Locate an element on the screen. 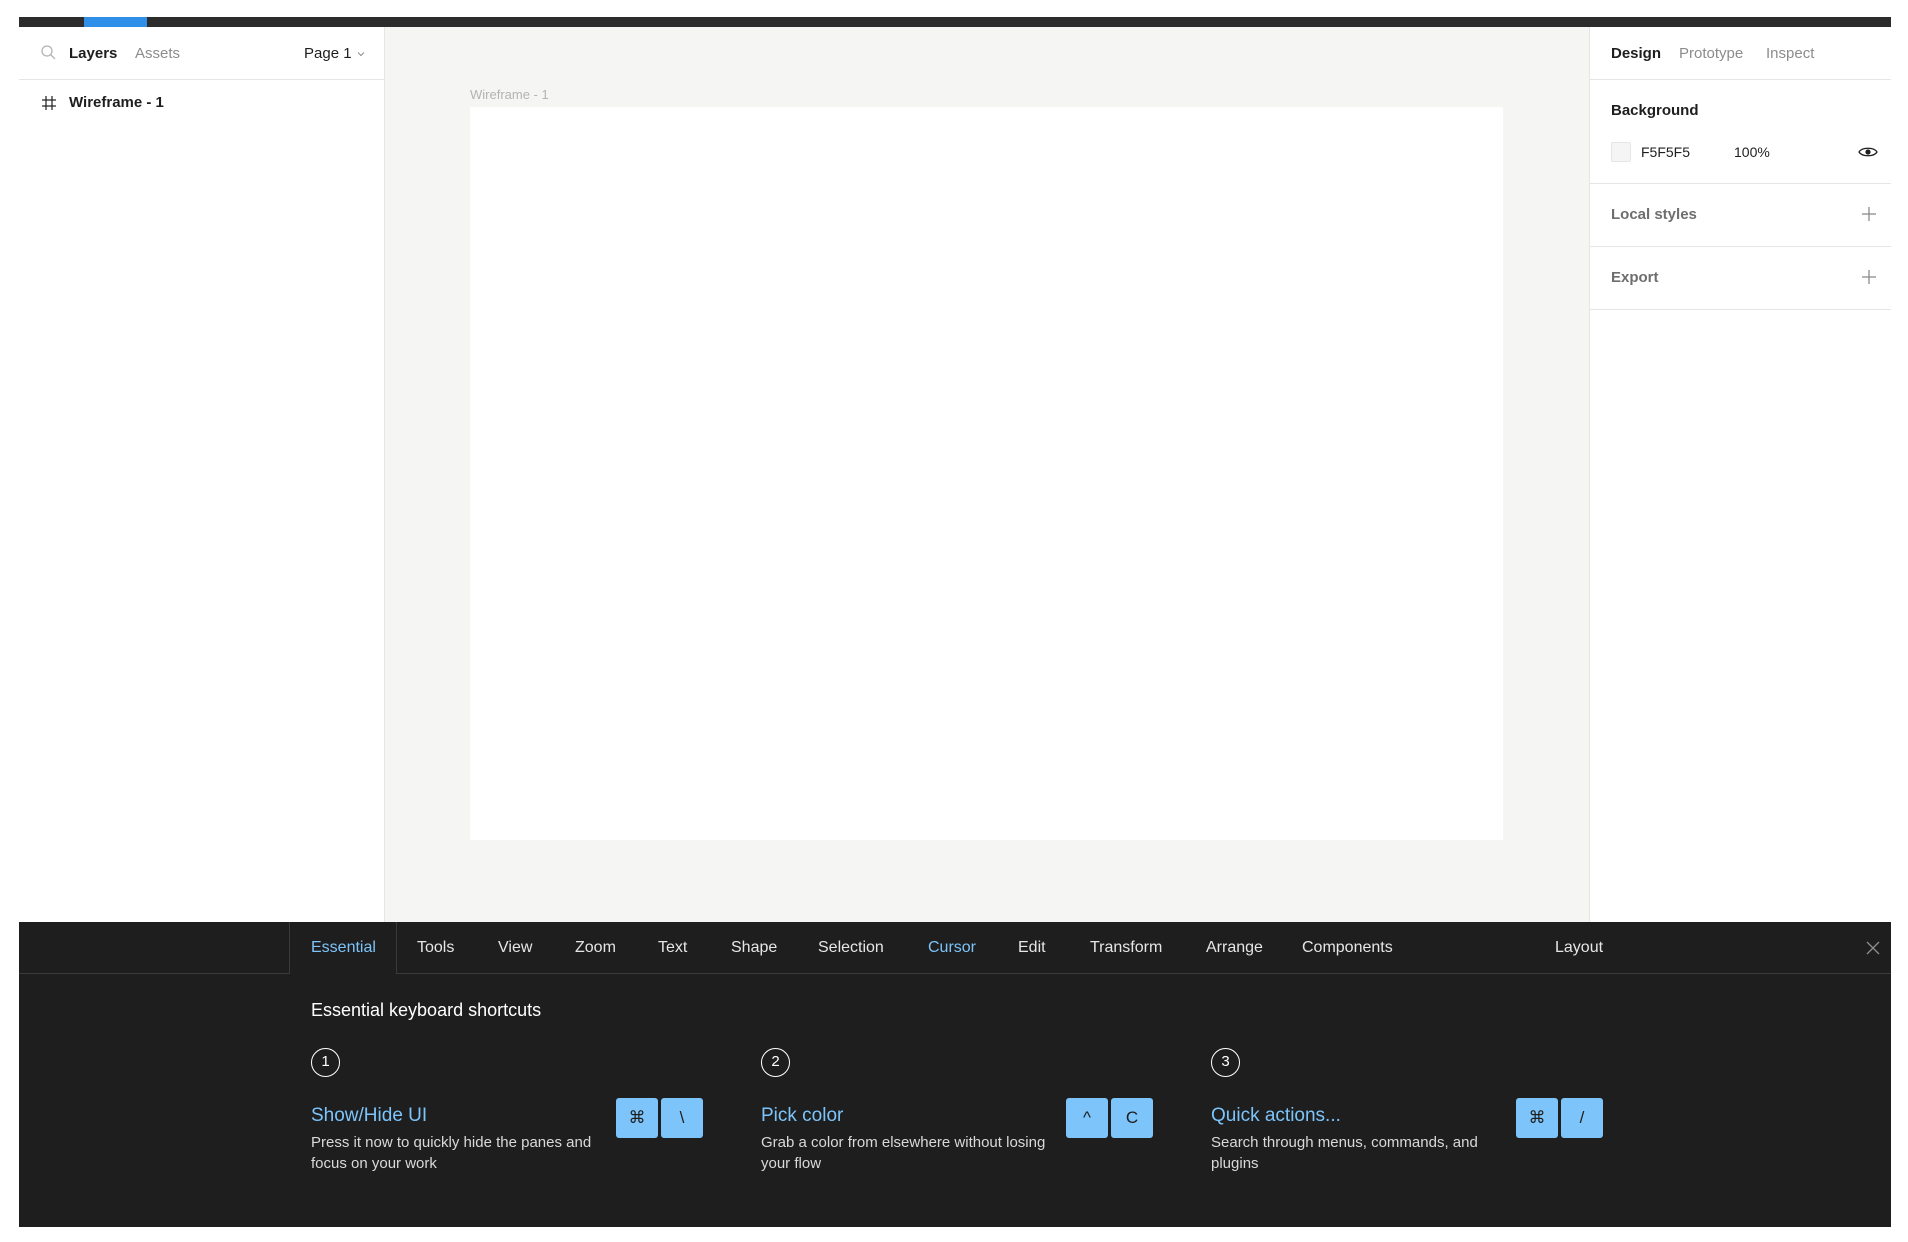 Image resolution: width=1908 pixels, height=1242 pixels. tab-cursor: Cursor is located at coordinates (952, 948).